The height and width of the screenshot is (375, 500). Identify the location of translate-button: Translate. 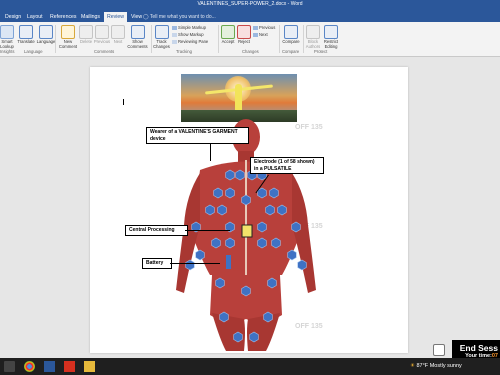
(26, 35).